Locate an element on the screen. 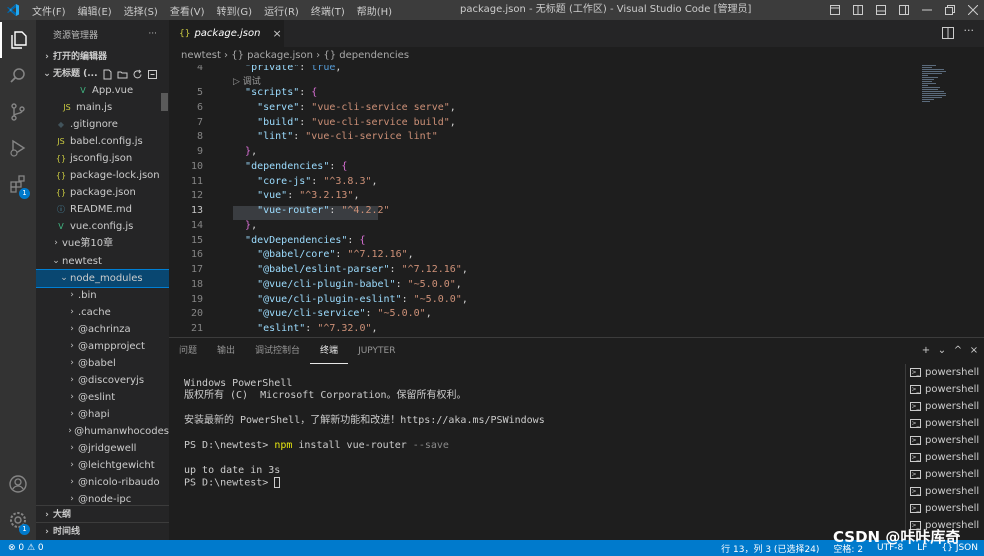 The image size is (984, 556). close-tab-icon: × is located at coordinates (276, 33).